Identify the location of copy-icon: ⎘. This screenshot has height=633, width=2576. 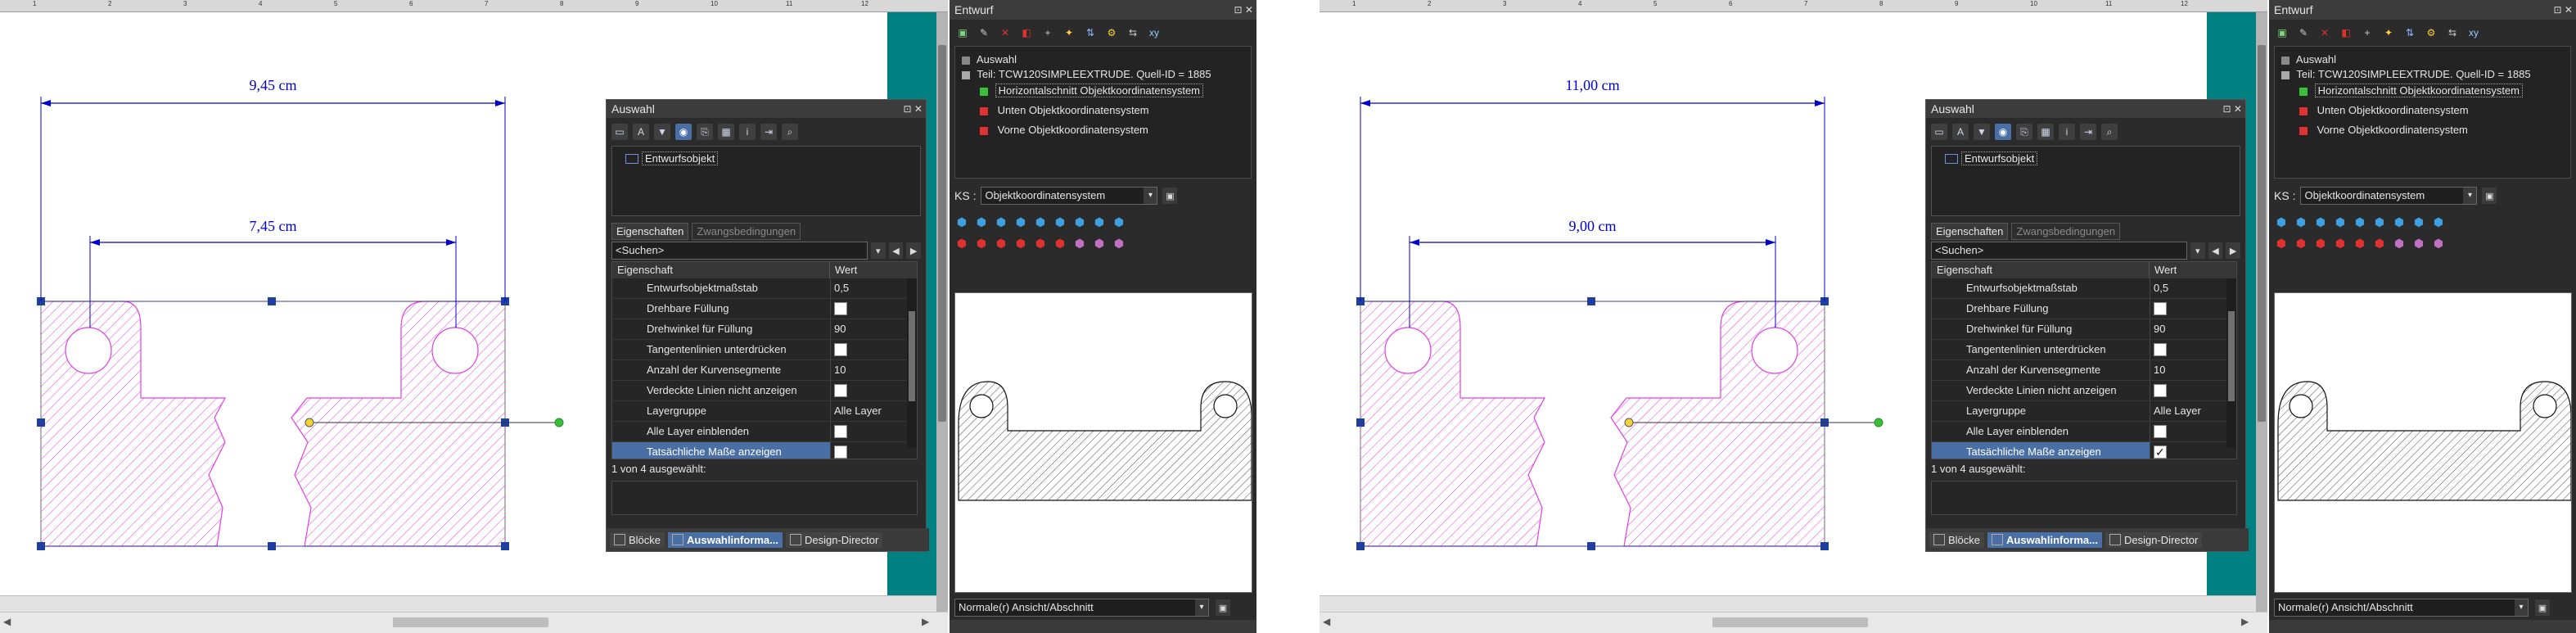
(2024, 132).